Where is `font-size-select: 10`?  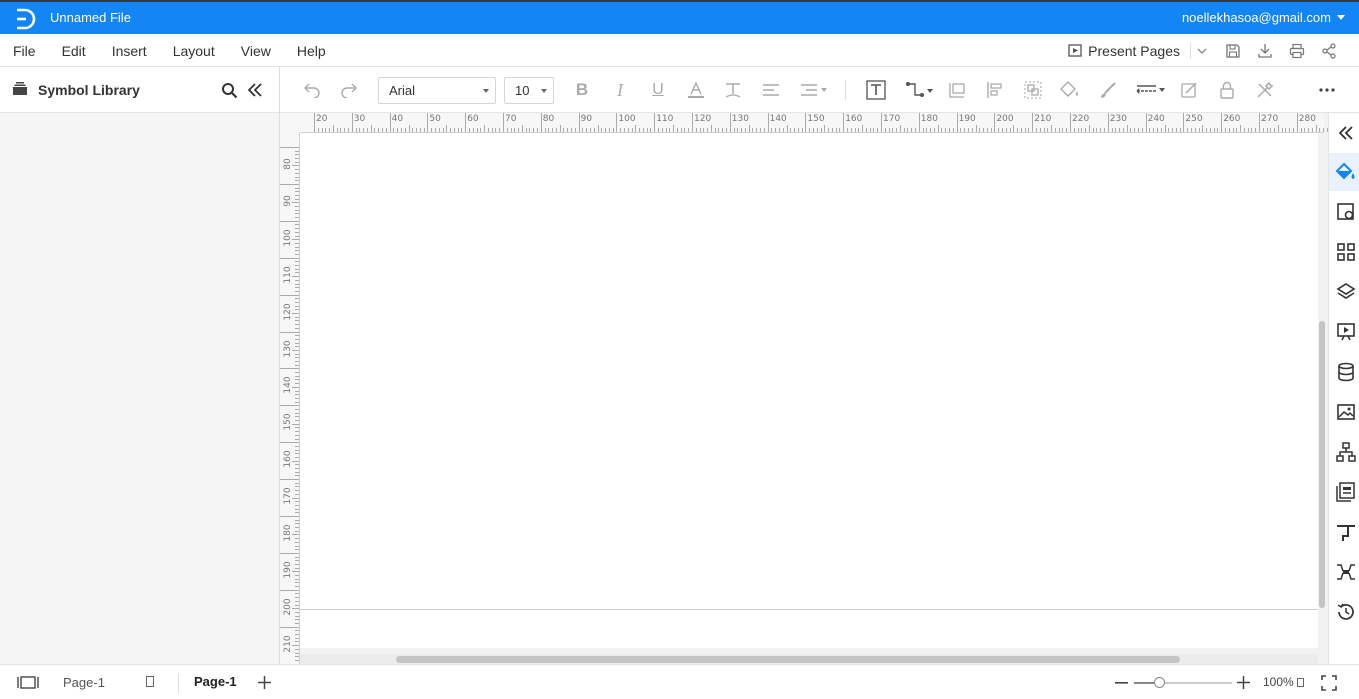
font-size-select: 10 is located at coordinates (529, 90).